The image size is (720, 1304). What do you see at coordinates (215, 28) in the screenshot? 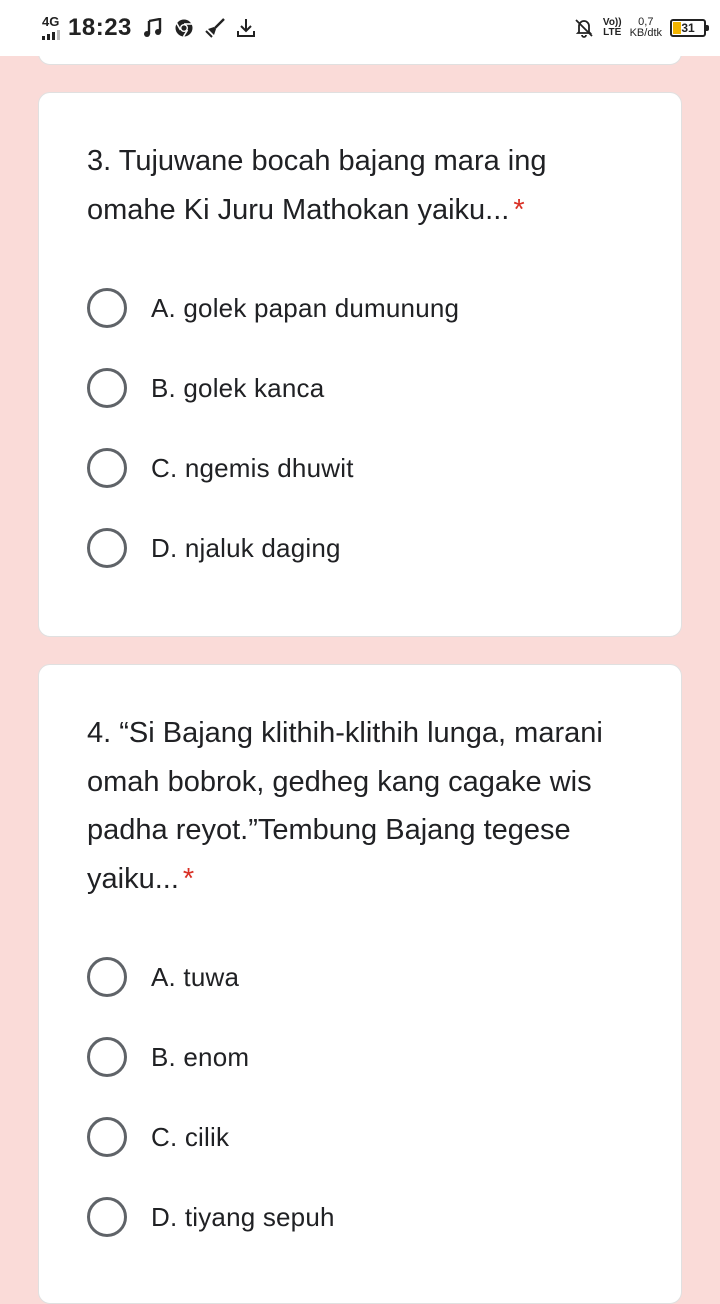
I see `cleaner-broom-icon` at bounding box center [215, 28].